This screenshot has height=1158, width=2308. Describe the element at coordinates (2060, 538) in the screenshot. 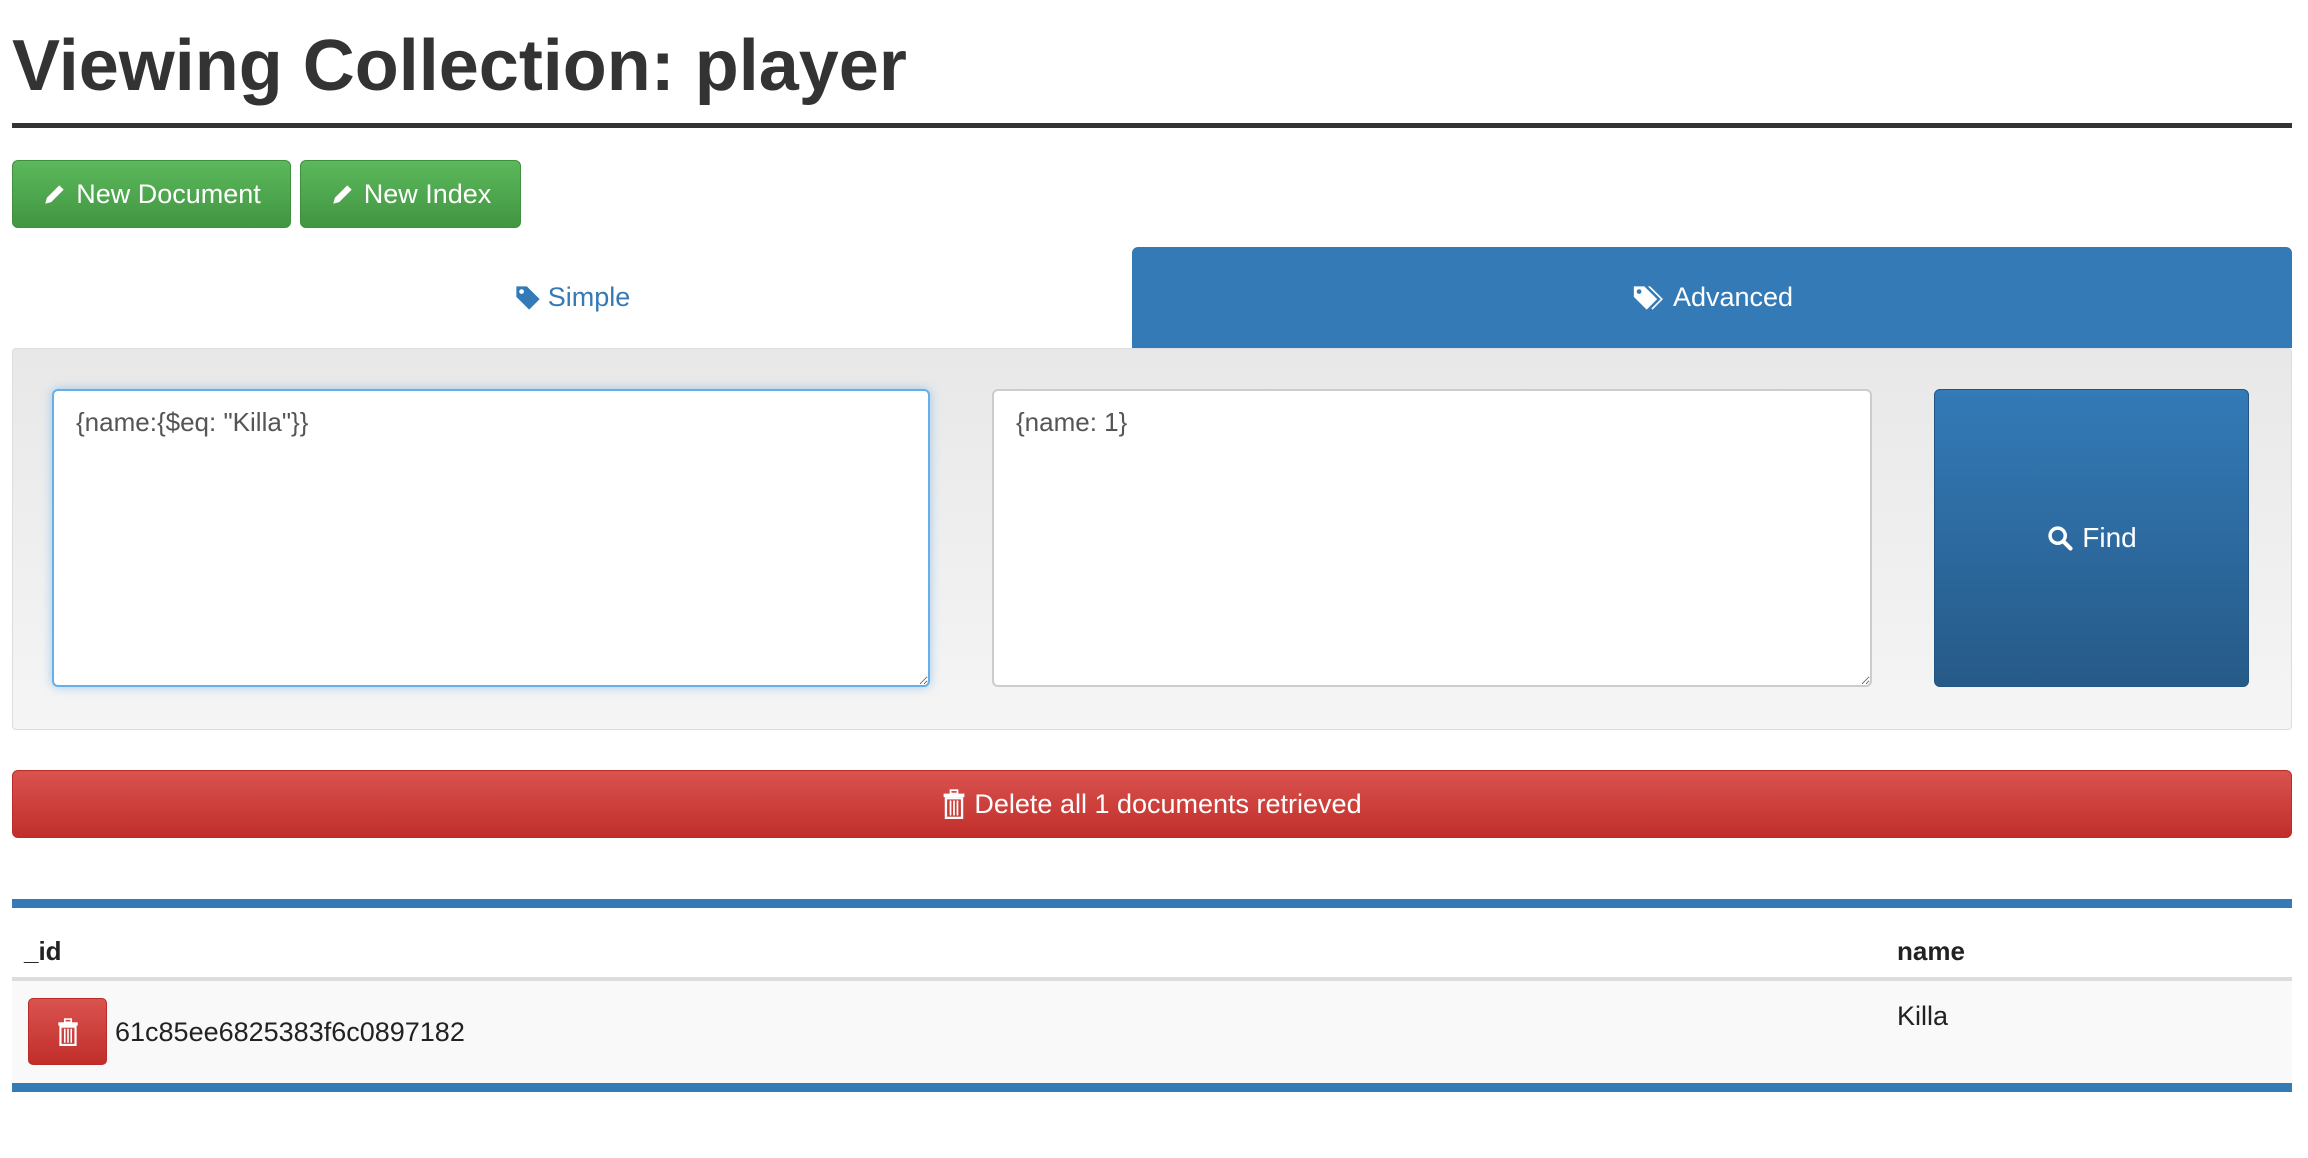

I see `search-icon` at that location.